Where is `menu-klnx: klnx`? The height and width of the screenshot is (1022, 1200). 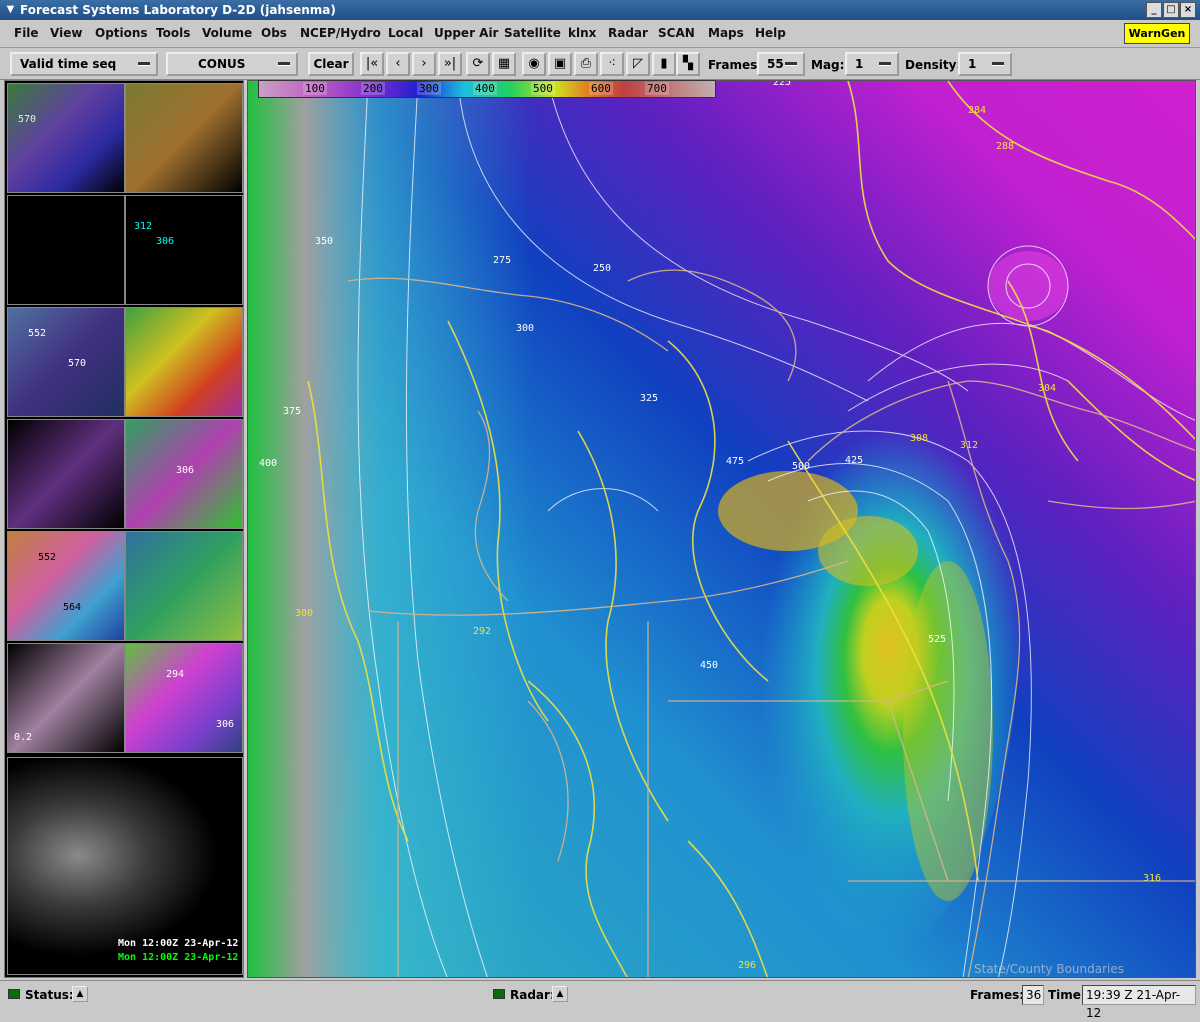 menu-klnx: klnx is located at coordinates (582, 33).